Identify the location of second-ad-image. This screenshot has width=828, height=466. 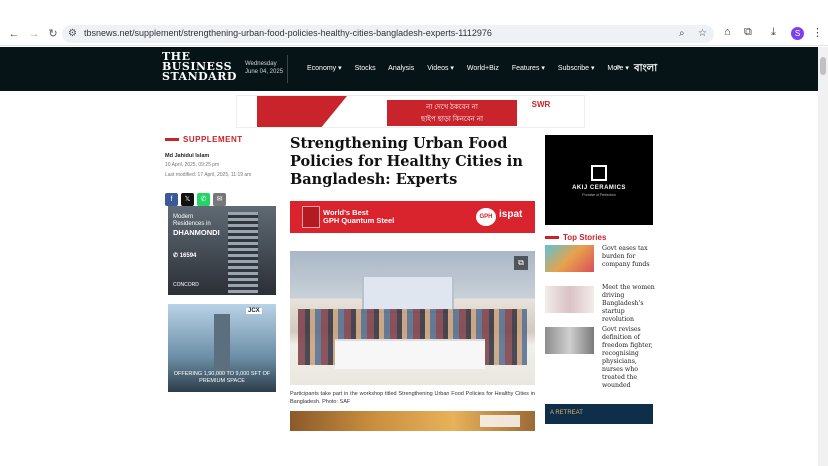
(412, 421).